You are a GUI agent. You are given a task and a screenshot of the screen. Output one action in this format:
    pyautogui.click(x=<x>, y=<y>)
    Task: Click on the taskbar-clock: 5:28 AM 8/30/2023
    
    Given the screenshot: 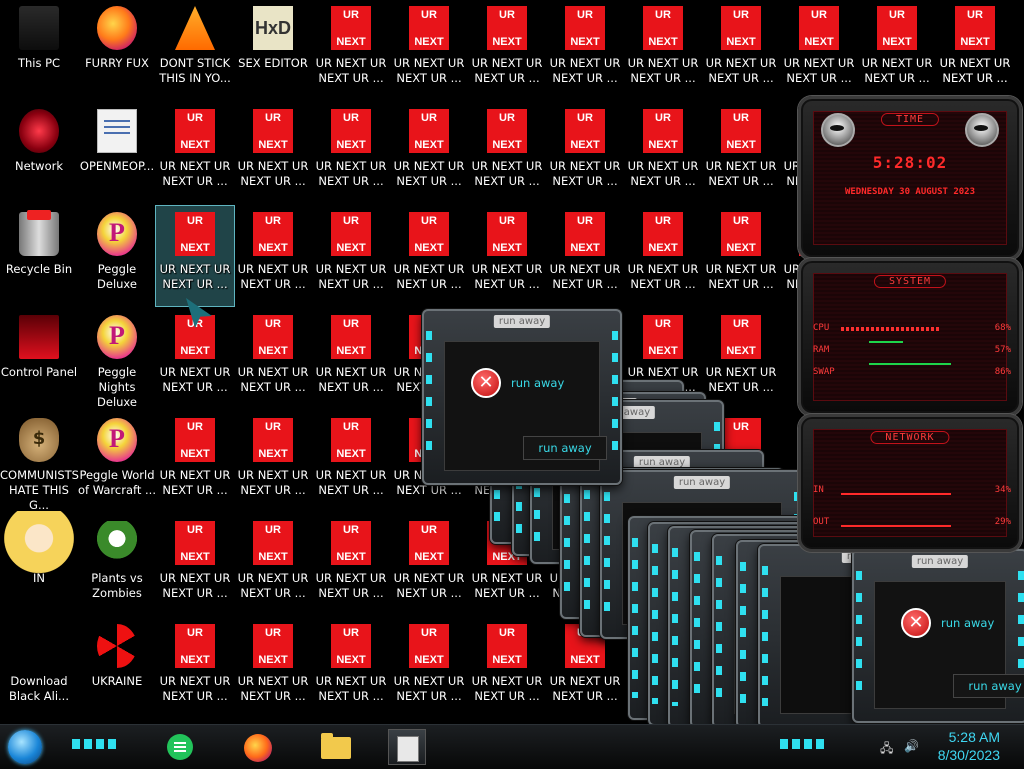 What is the action you would take?
    pyautogui.click(x=969, y=746)
    